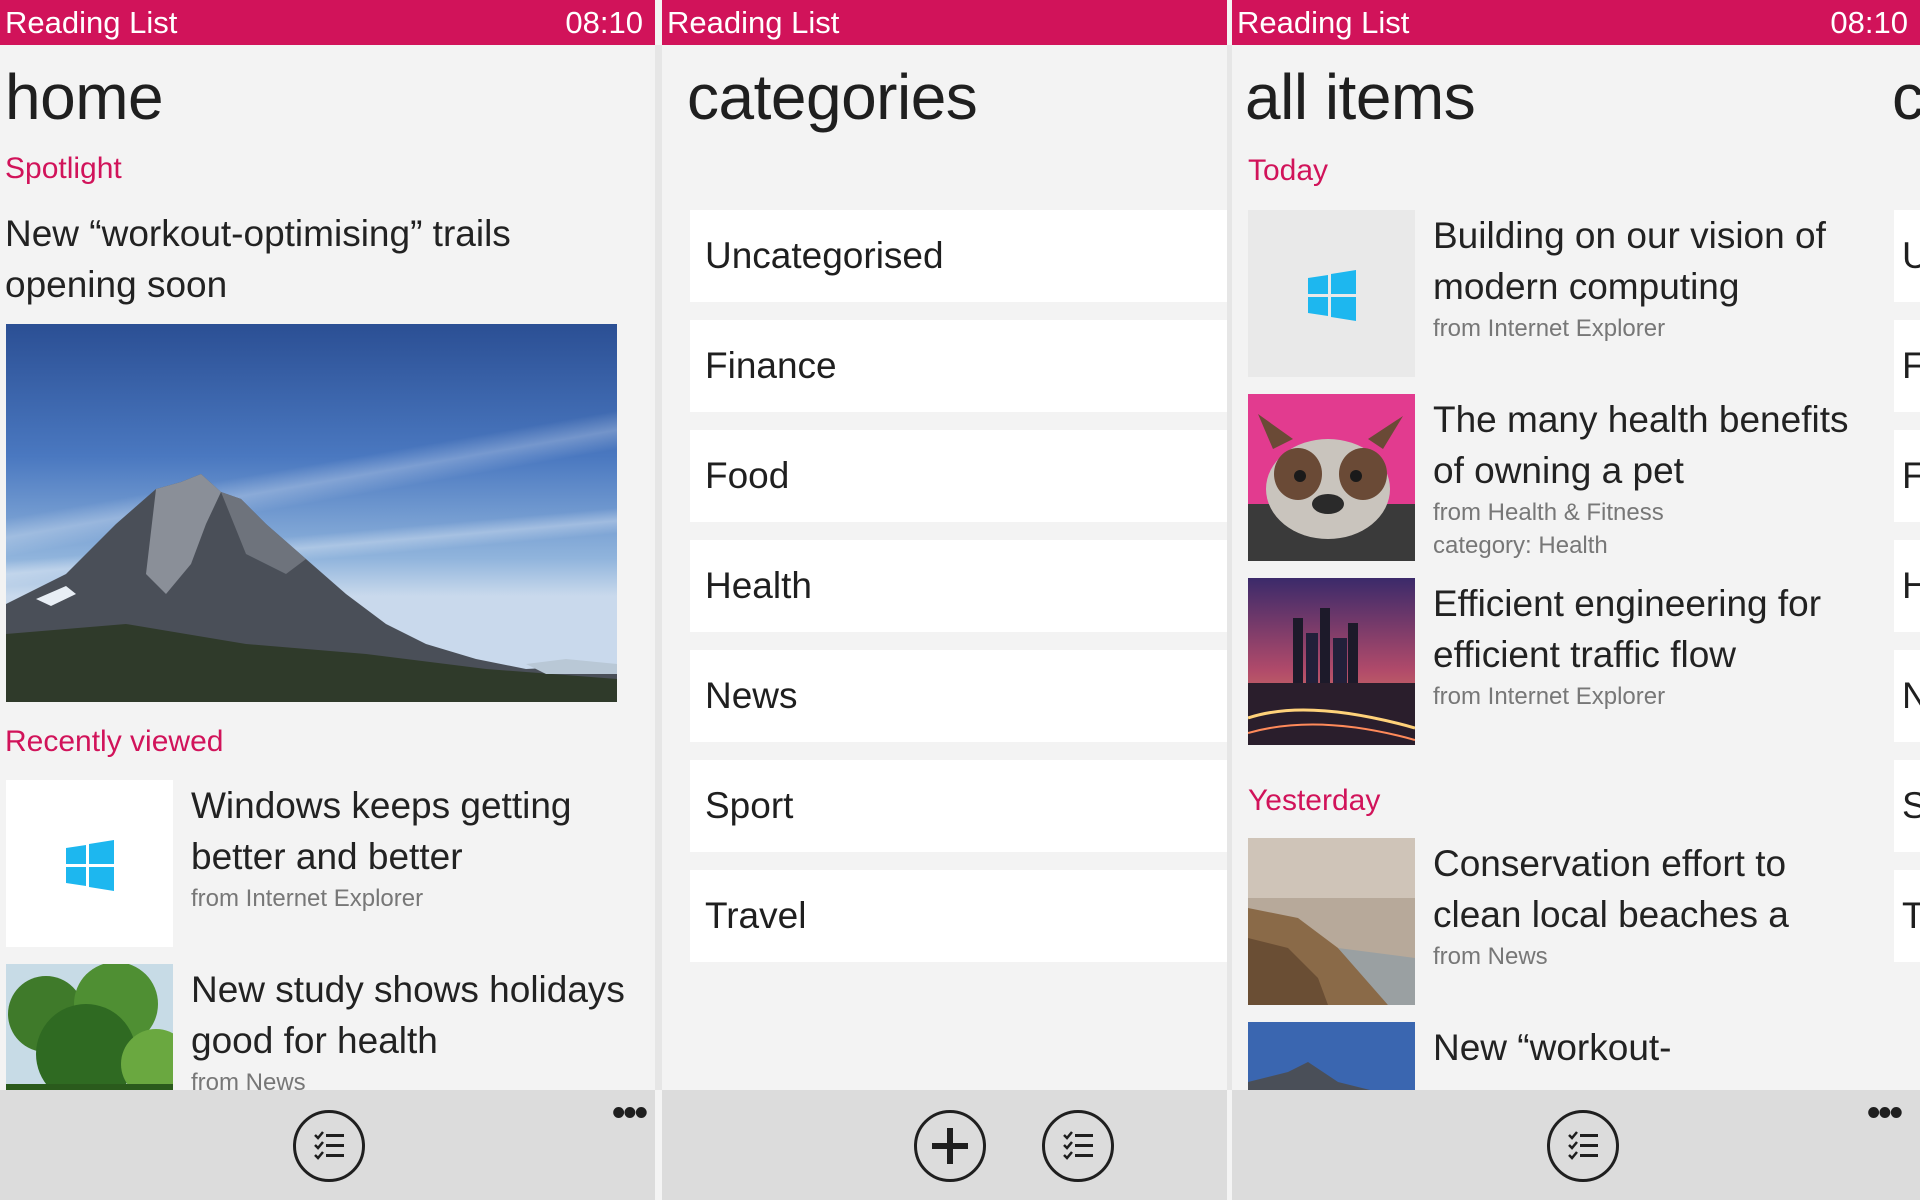  Describe the element at coordinates (1331, 477) in the screenshot. I see `bulldog-image` at that location.